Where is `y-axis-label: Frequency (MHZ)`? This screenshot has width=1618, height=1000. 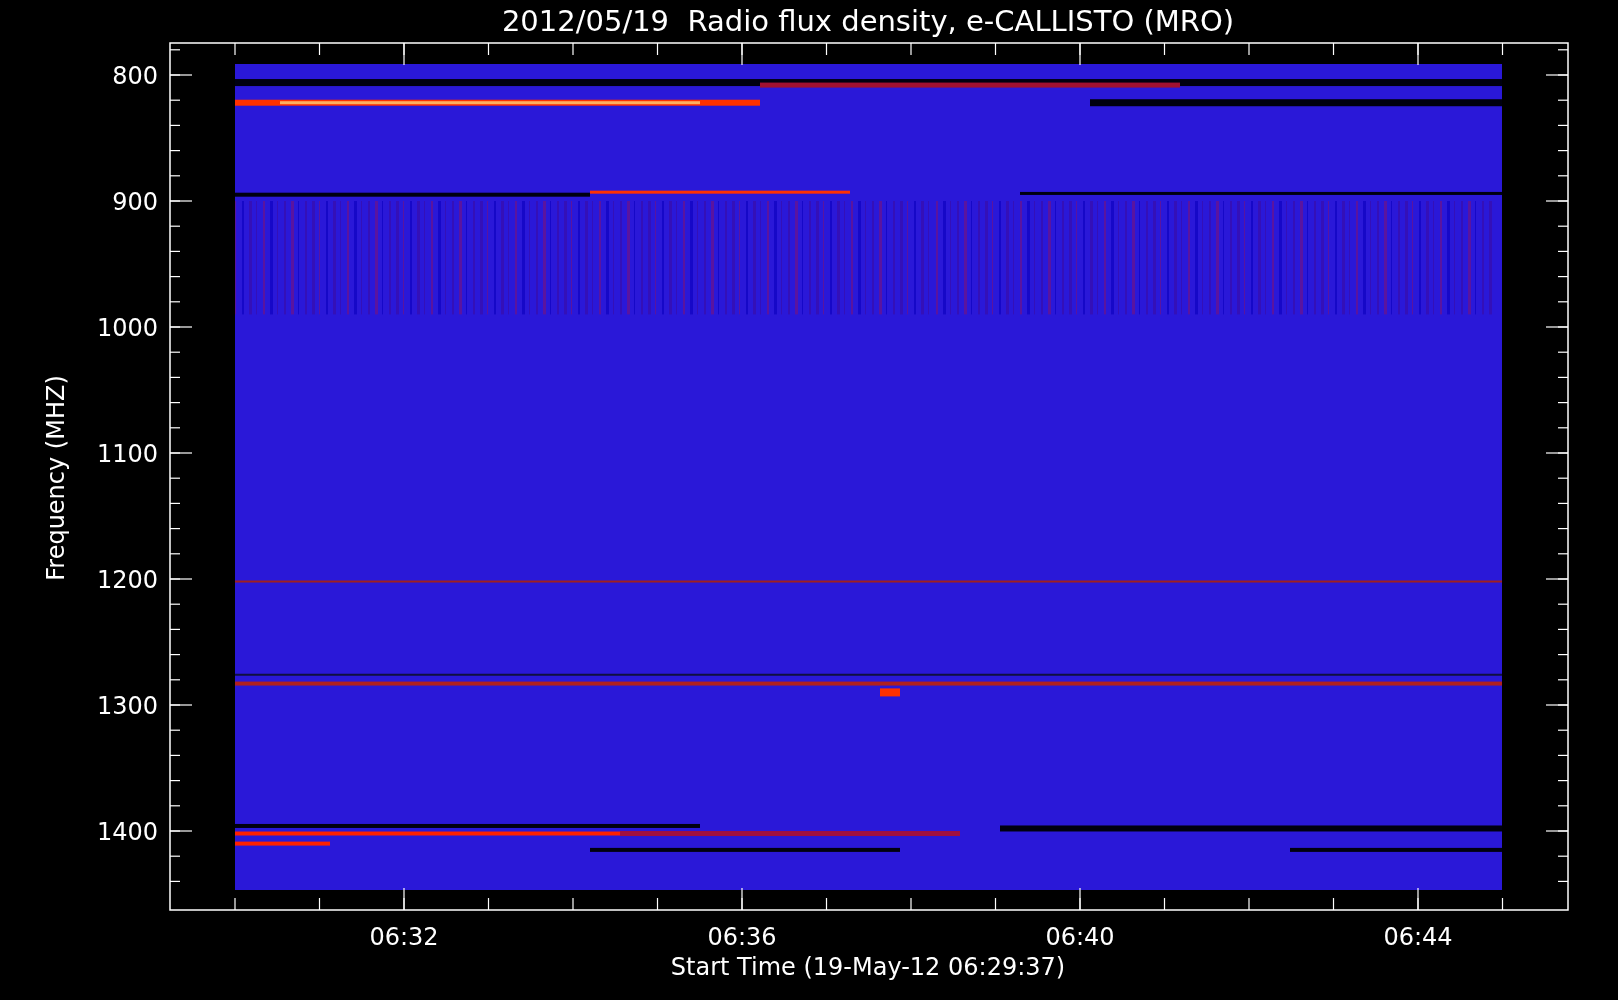
y-axis-label: Frequency (MHZ) is located at coordinates (56, 478).